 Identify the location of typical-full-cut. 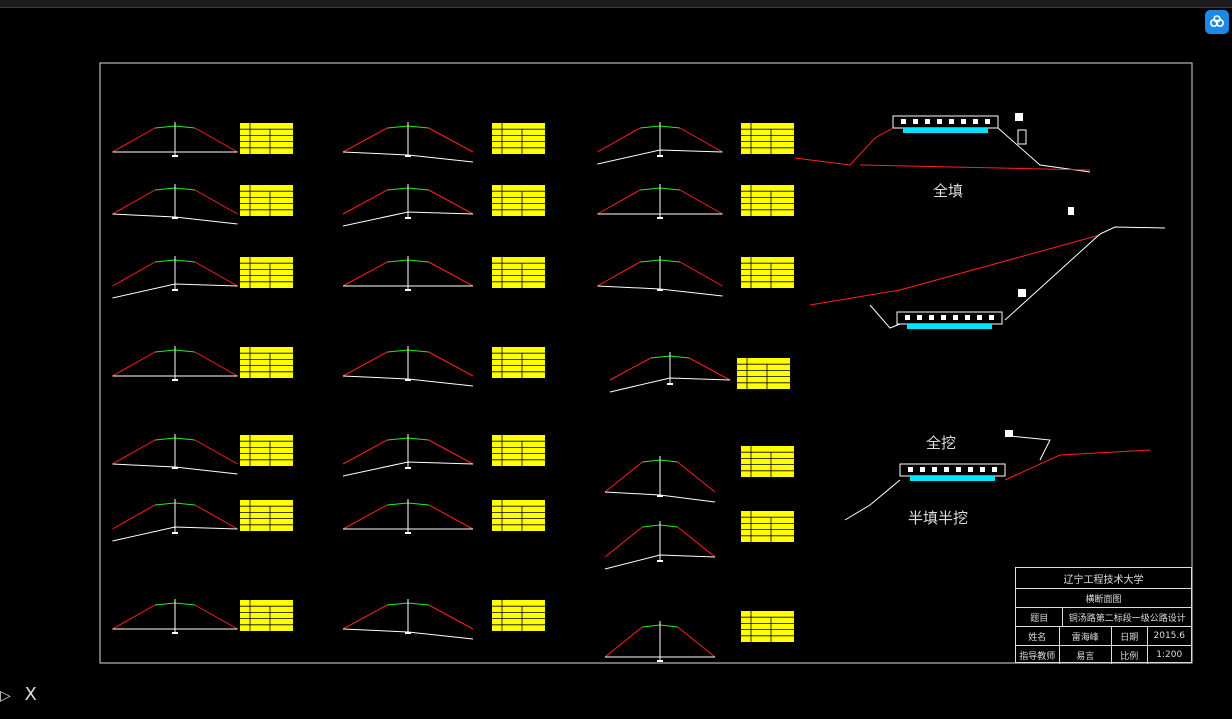
(987, 268).